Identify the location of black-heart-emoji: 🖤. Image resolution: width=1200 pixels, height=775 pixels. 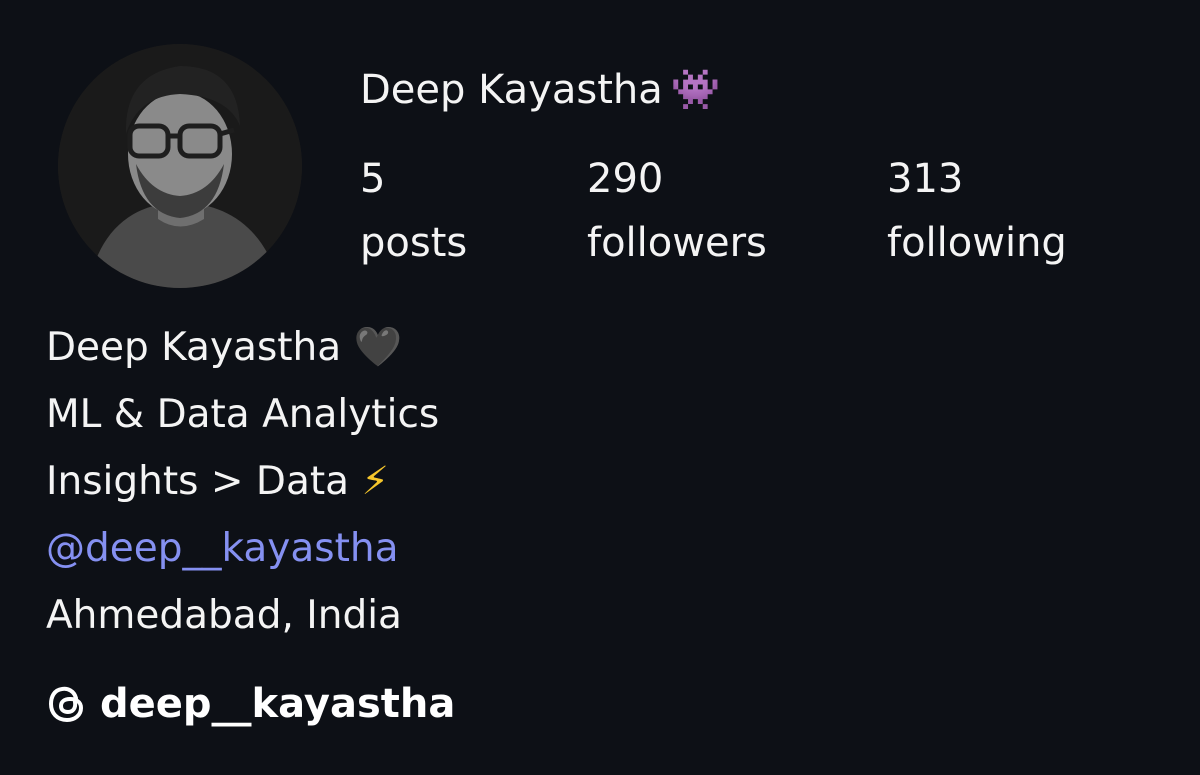
(378, 347).